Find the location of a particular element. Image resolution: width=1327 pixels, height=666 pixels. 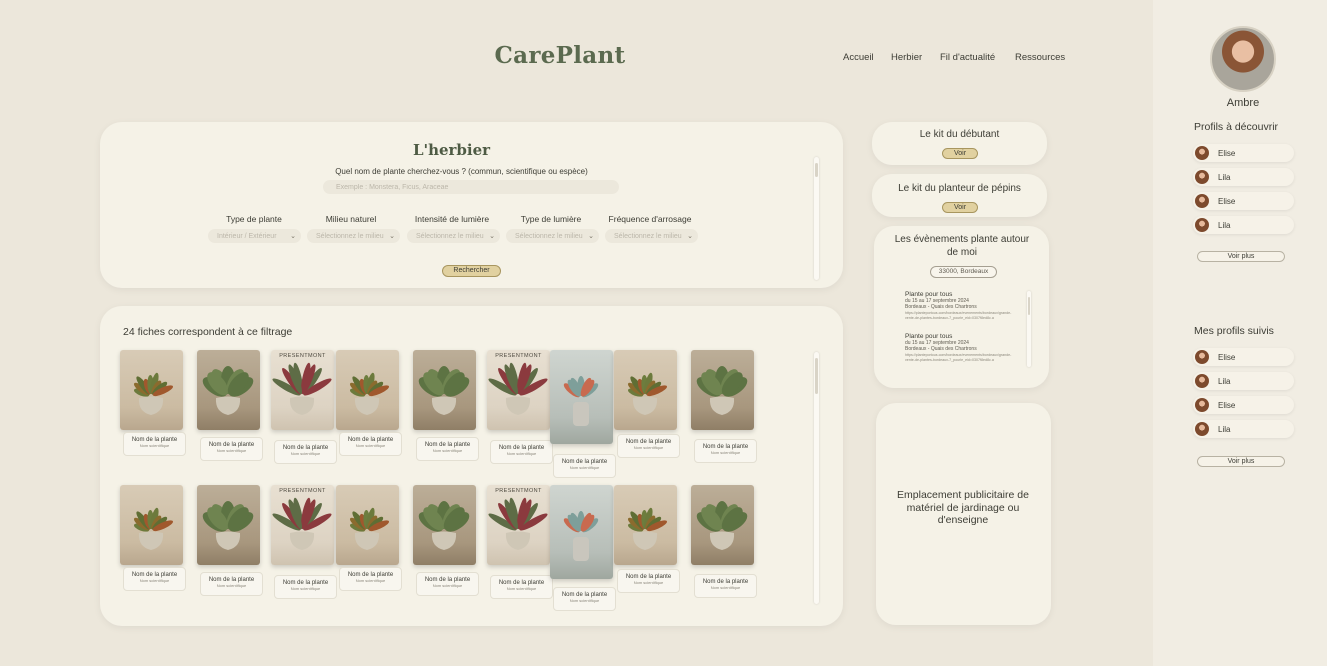

filter-select-type-lumiere: Sélectionnez le milieu ⌄ is located at coordinates (552, 236).